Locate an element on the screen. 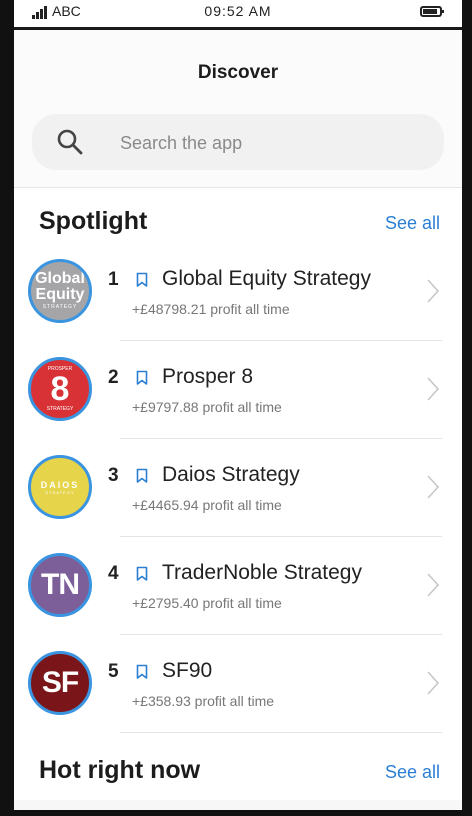  rank-number: 4 is located at coordinates (113, 573).